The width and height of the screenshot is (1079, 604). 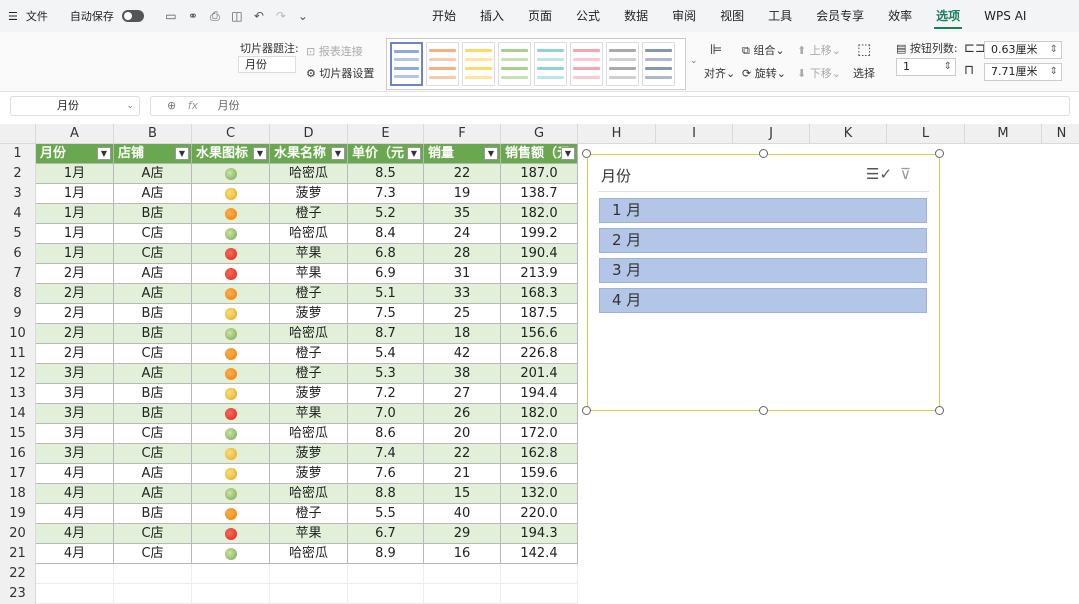 What do you see at coordinates (309, 134) in the screenshot?
I see `column-header: D` at bounding box center [309, 134].